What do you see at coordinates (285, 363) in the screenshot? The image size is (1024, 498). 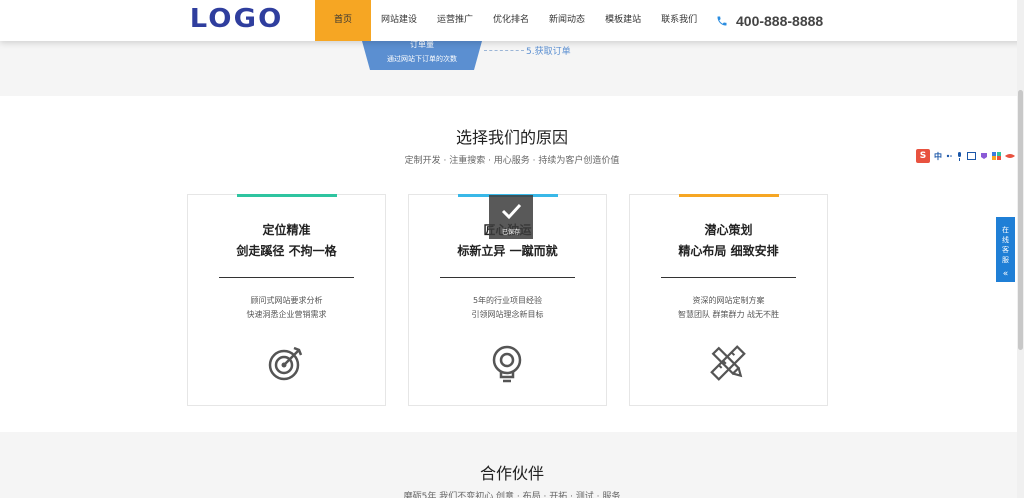 I see `target-icon` at bounding box center [285, 363].